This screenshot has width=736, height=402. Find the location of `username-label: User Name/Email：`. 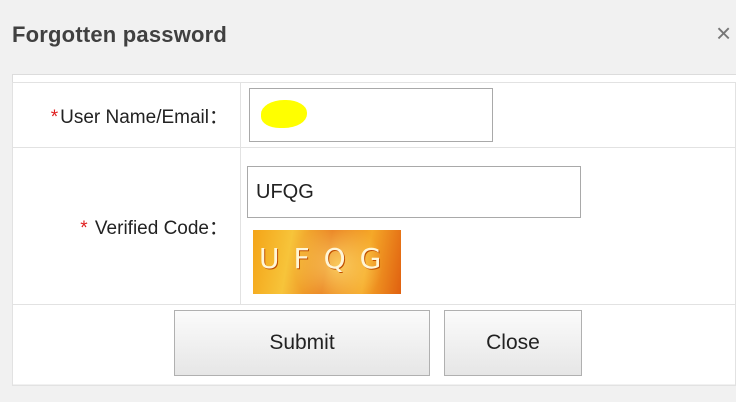

username-label: User Name/Email： is located at coordinates (144, 117).